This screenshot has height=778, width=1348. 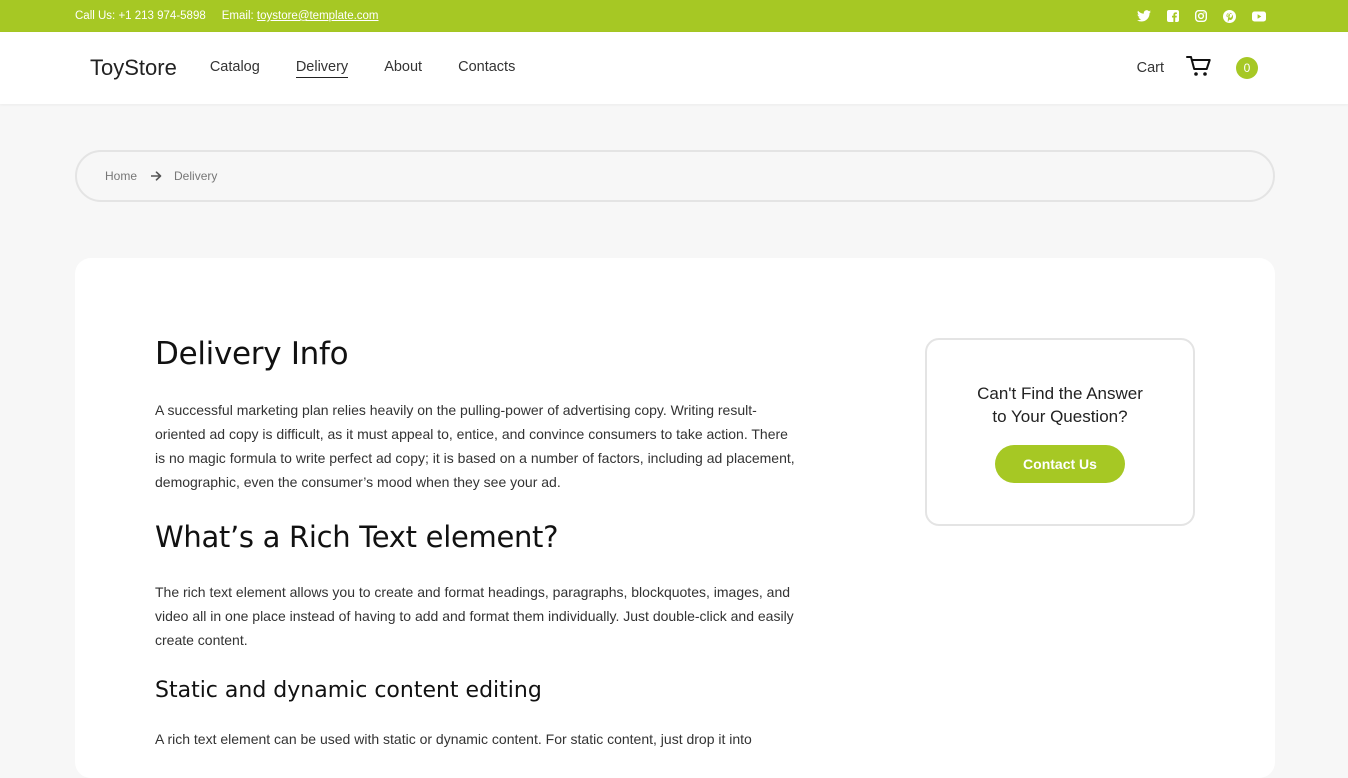 I want to click on email-label: Email:, so click(x=237, y=16).